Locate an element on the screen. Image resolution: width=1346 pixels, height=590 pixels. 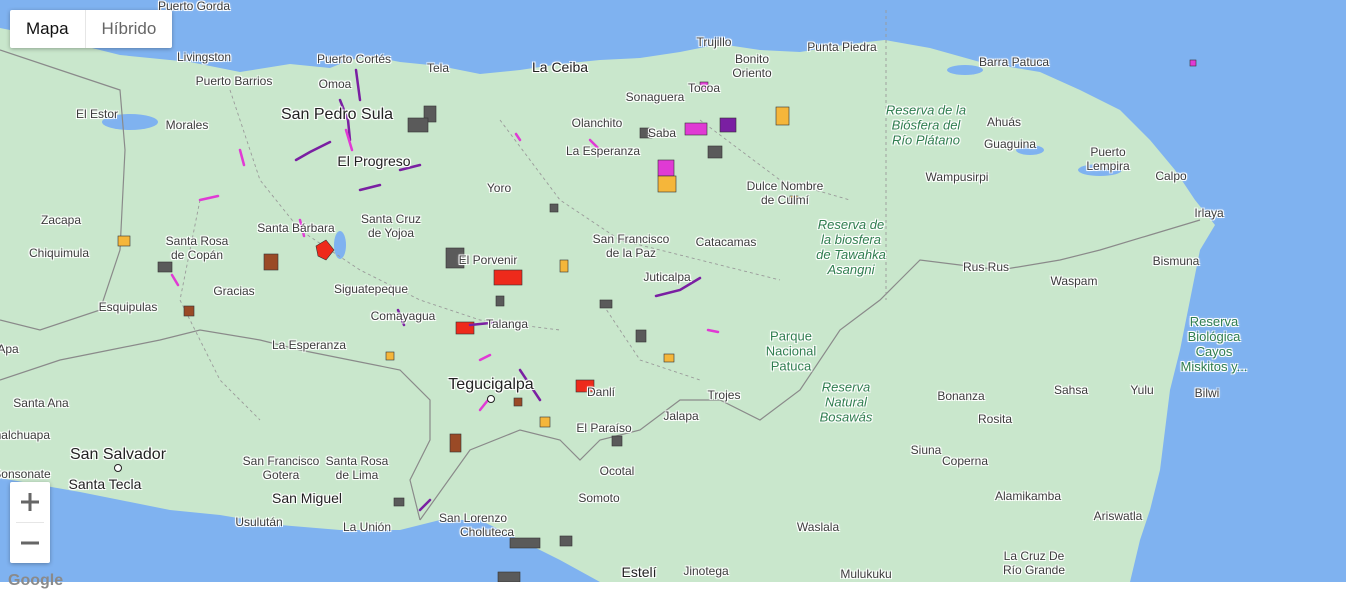
place-label: Esquipulas is located at coordinates (128, 307).